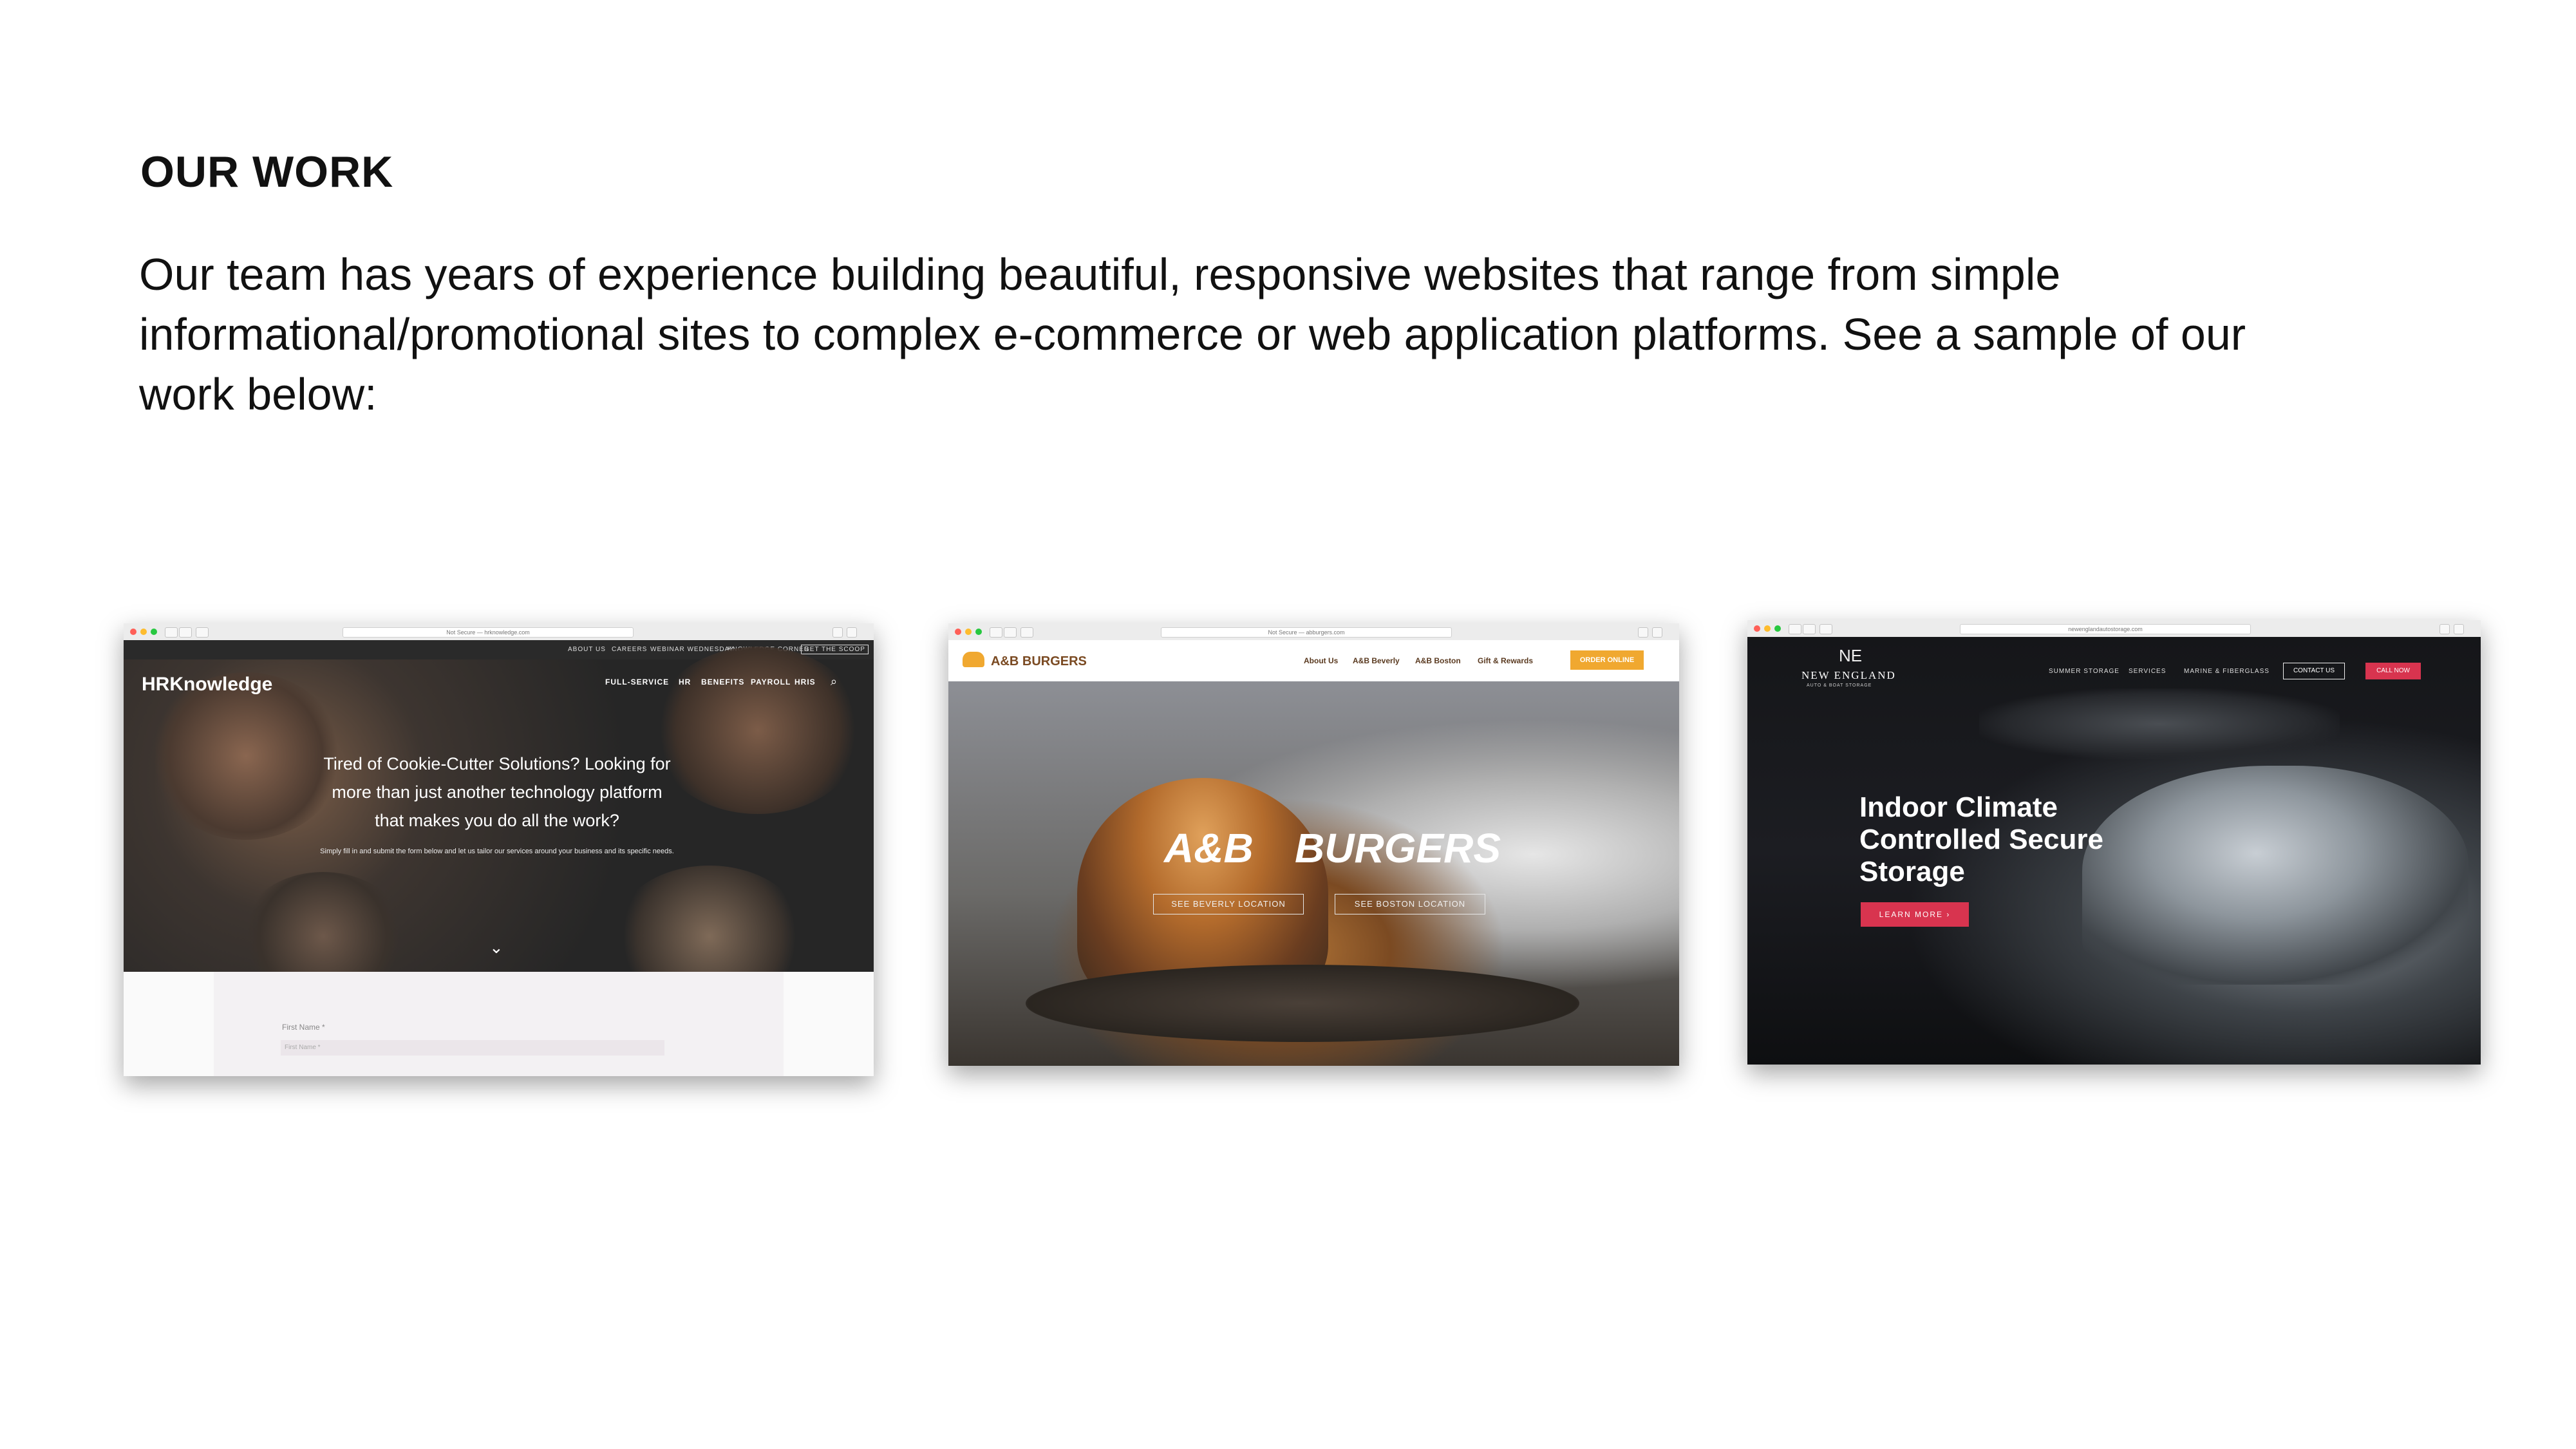 The height and width of the screenshot is (1449, 2576). I want to click on form-area: First Name * First Name *, so click(499, 1024).